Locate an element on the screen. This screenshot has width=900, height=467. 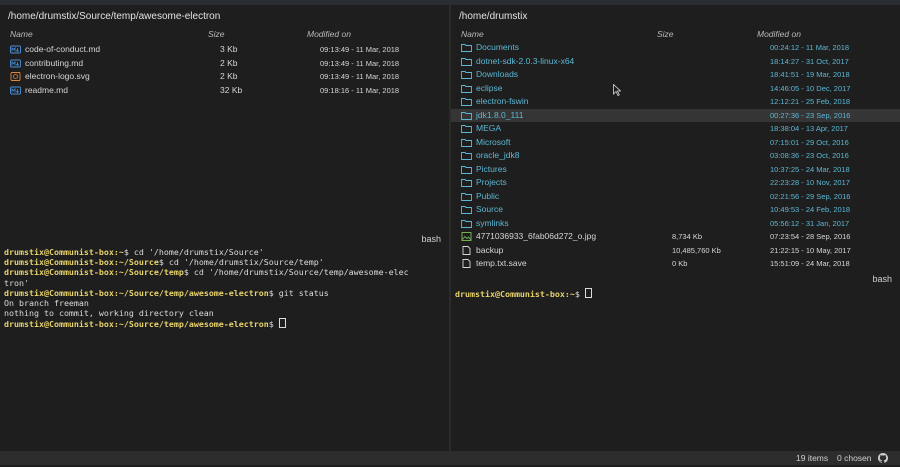
prompt-path: :~/Source is located at coordinates (136, 262).